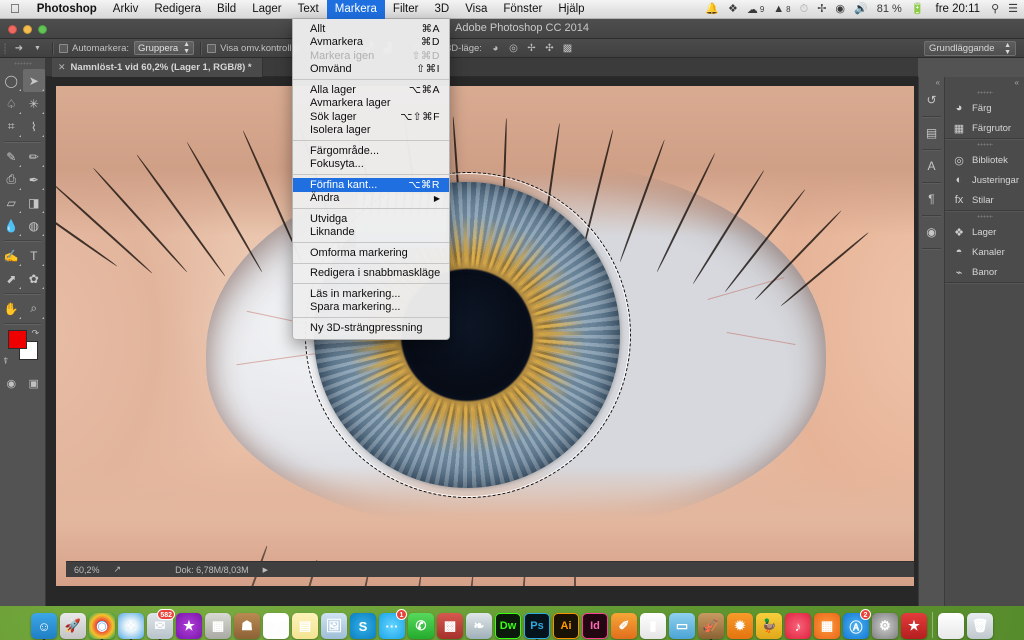  I want to click on menu-item-utvidga: Utvidga, so click(371, 219).